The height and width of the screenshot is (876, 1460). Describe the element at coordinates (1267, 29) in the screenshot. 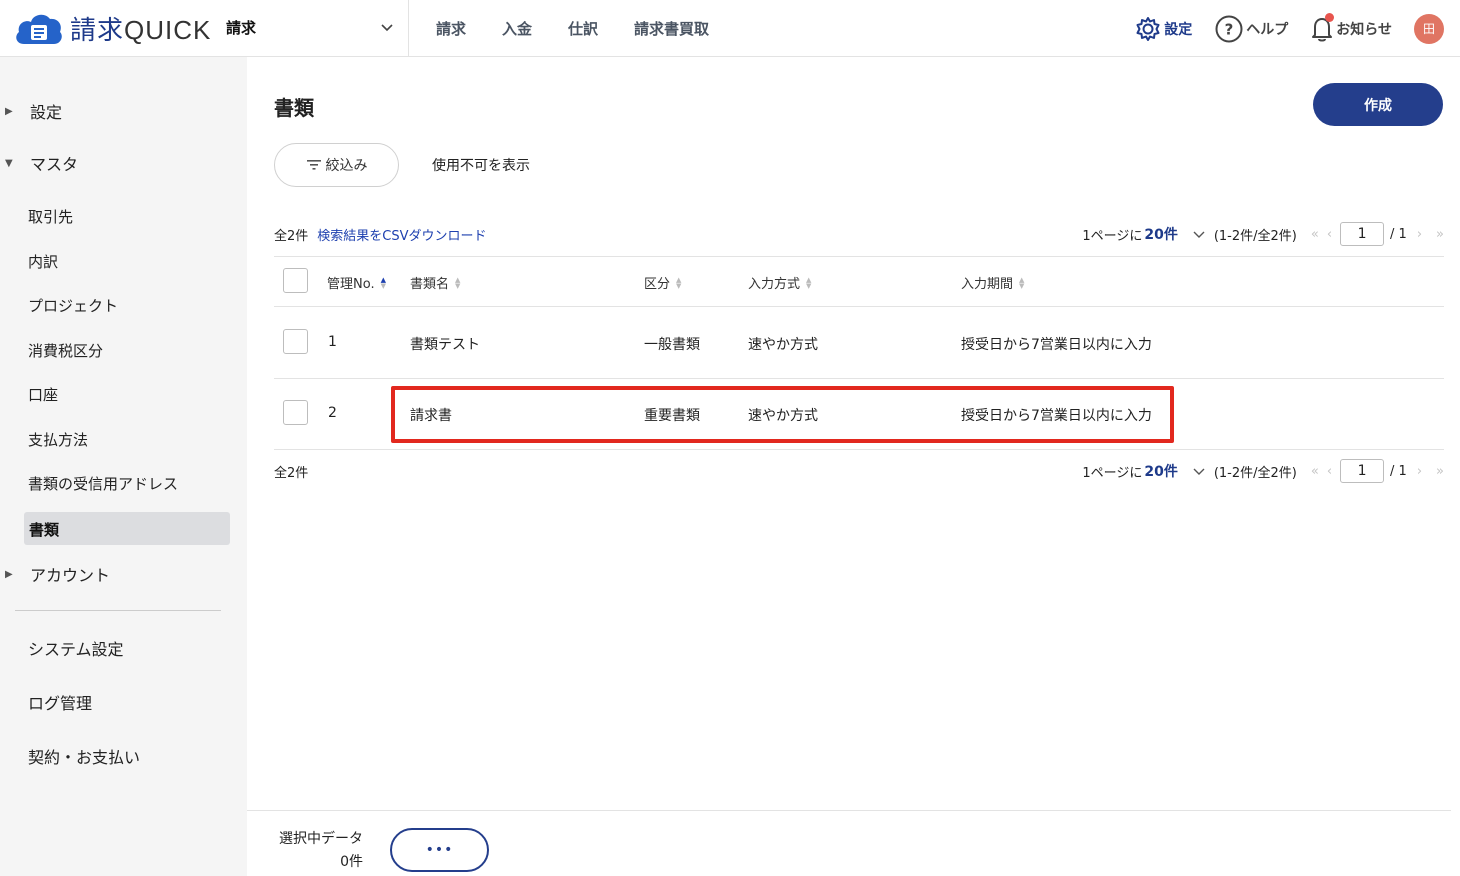

I see `help-label: ヘルプ` at that location.